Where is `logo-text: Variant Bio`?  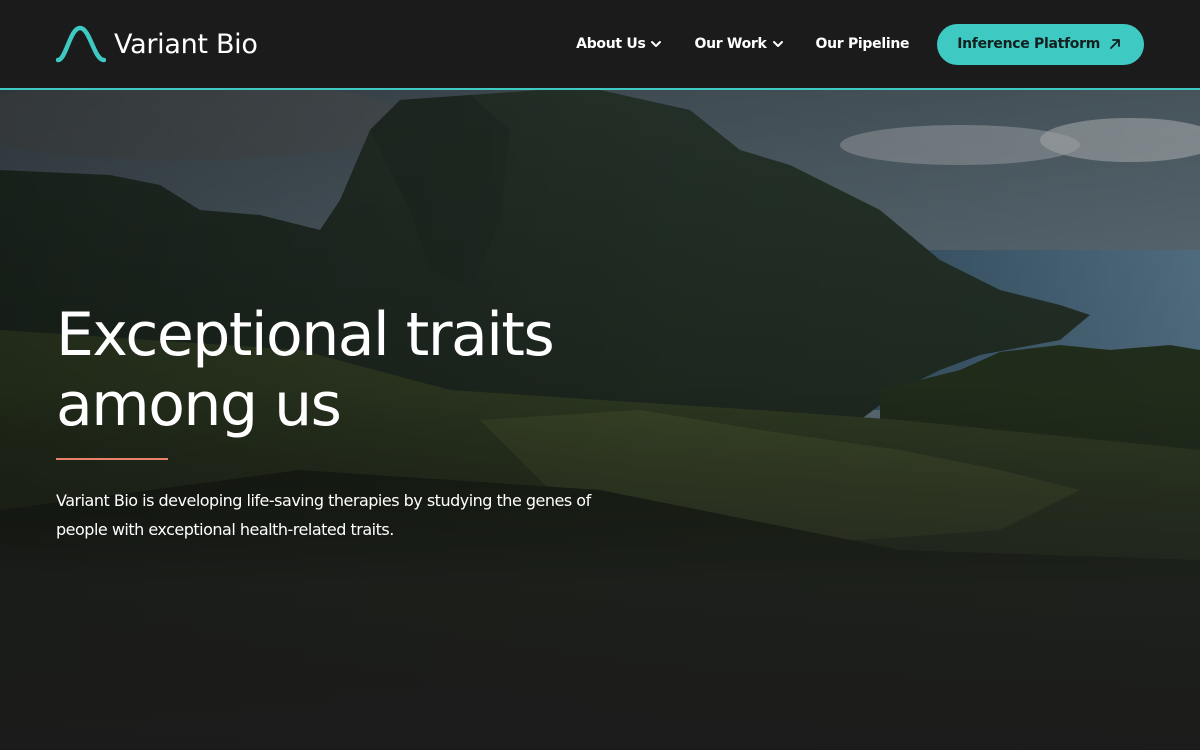
logo-text: Variant Bio is located at coordinates (186, 44).